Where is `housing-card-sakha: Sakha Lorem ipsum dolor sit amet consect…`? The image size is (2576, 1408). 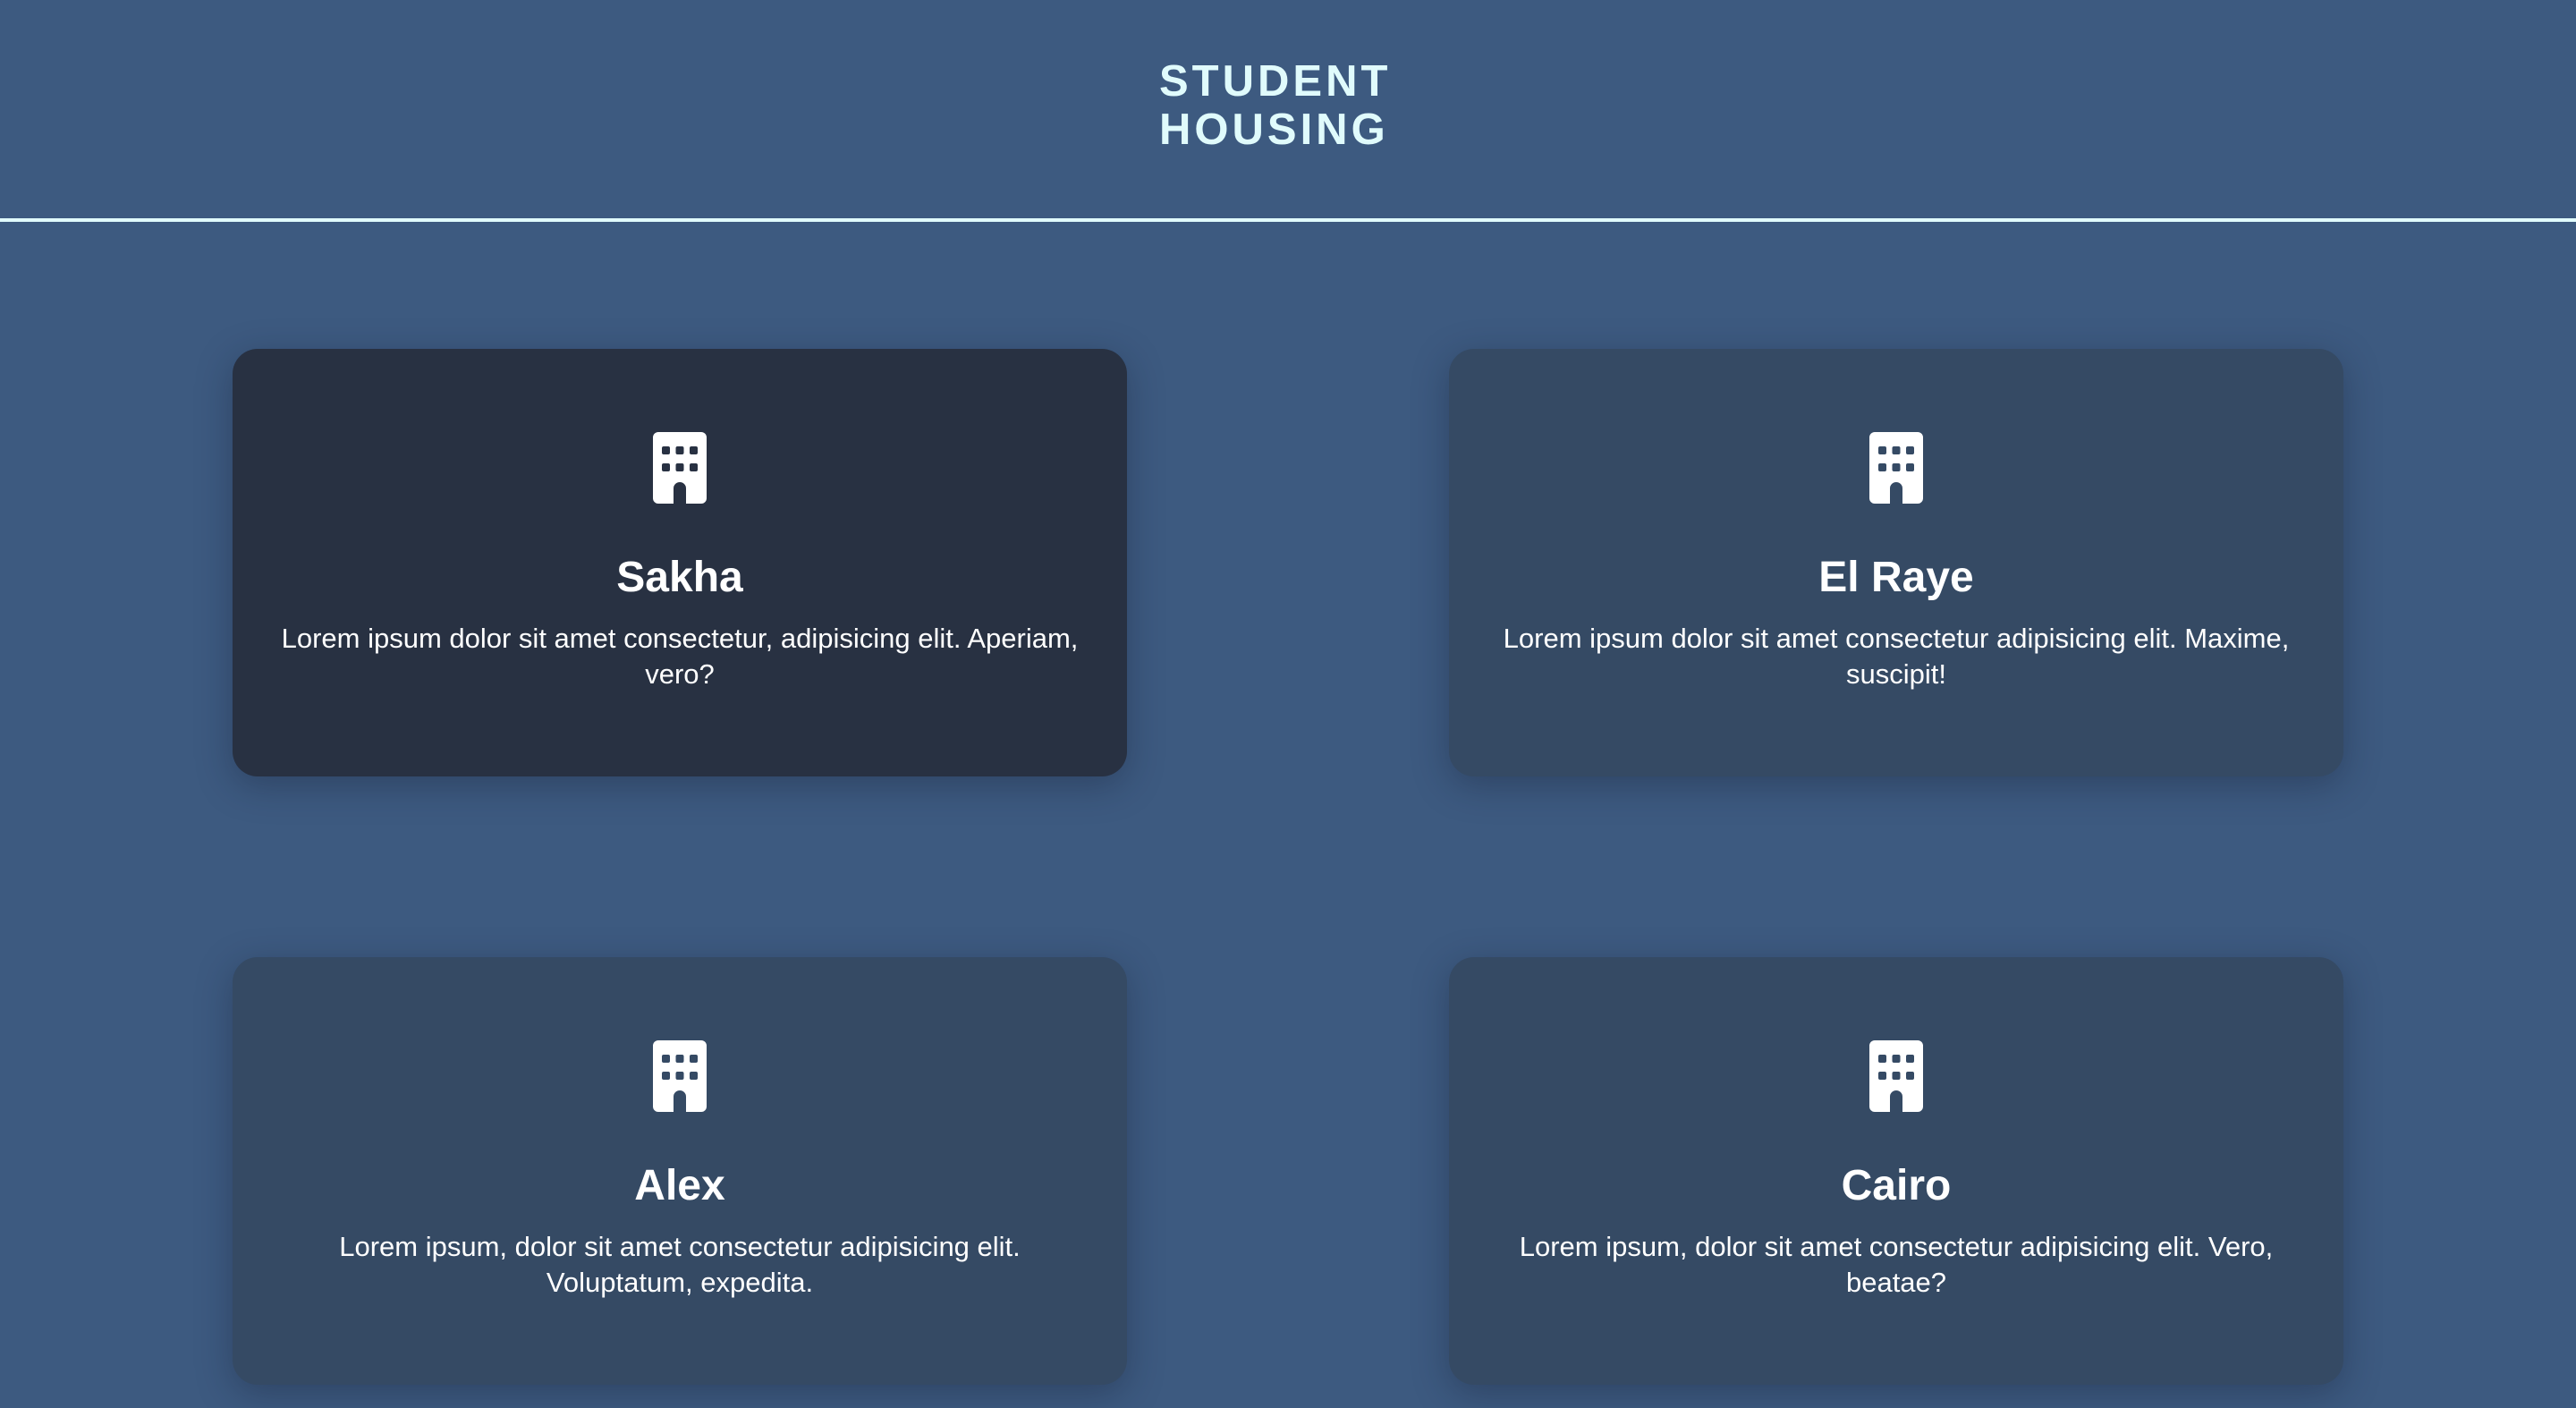 housing-card-sakha: Sakha Lorem ipsum dolor sit amet consect… is located at coordinates (680, 562).